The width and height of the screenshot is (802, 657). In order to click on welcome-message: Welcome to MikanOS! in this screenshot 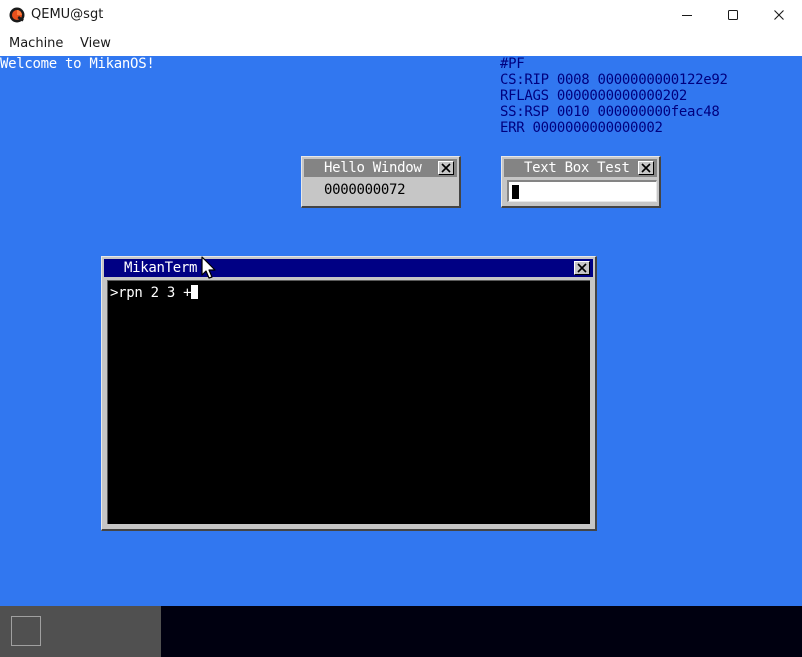, I will do `click(77, 64)`.